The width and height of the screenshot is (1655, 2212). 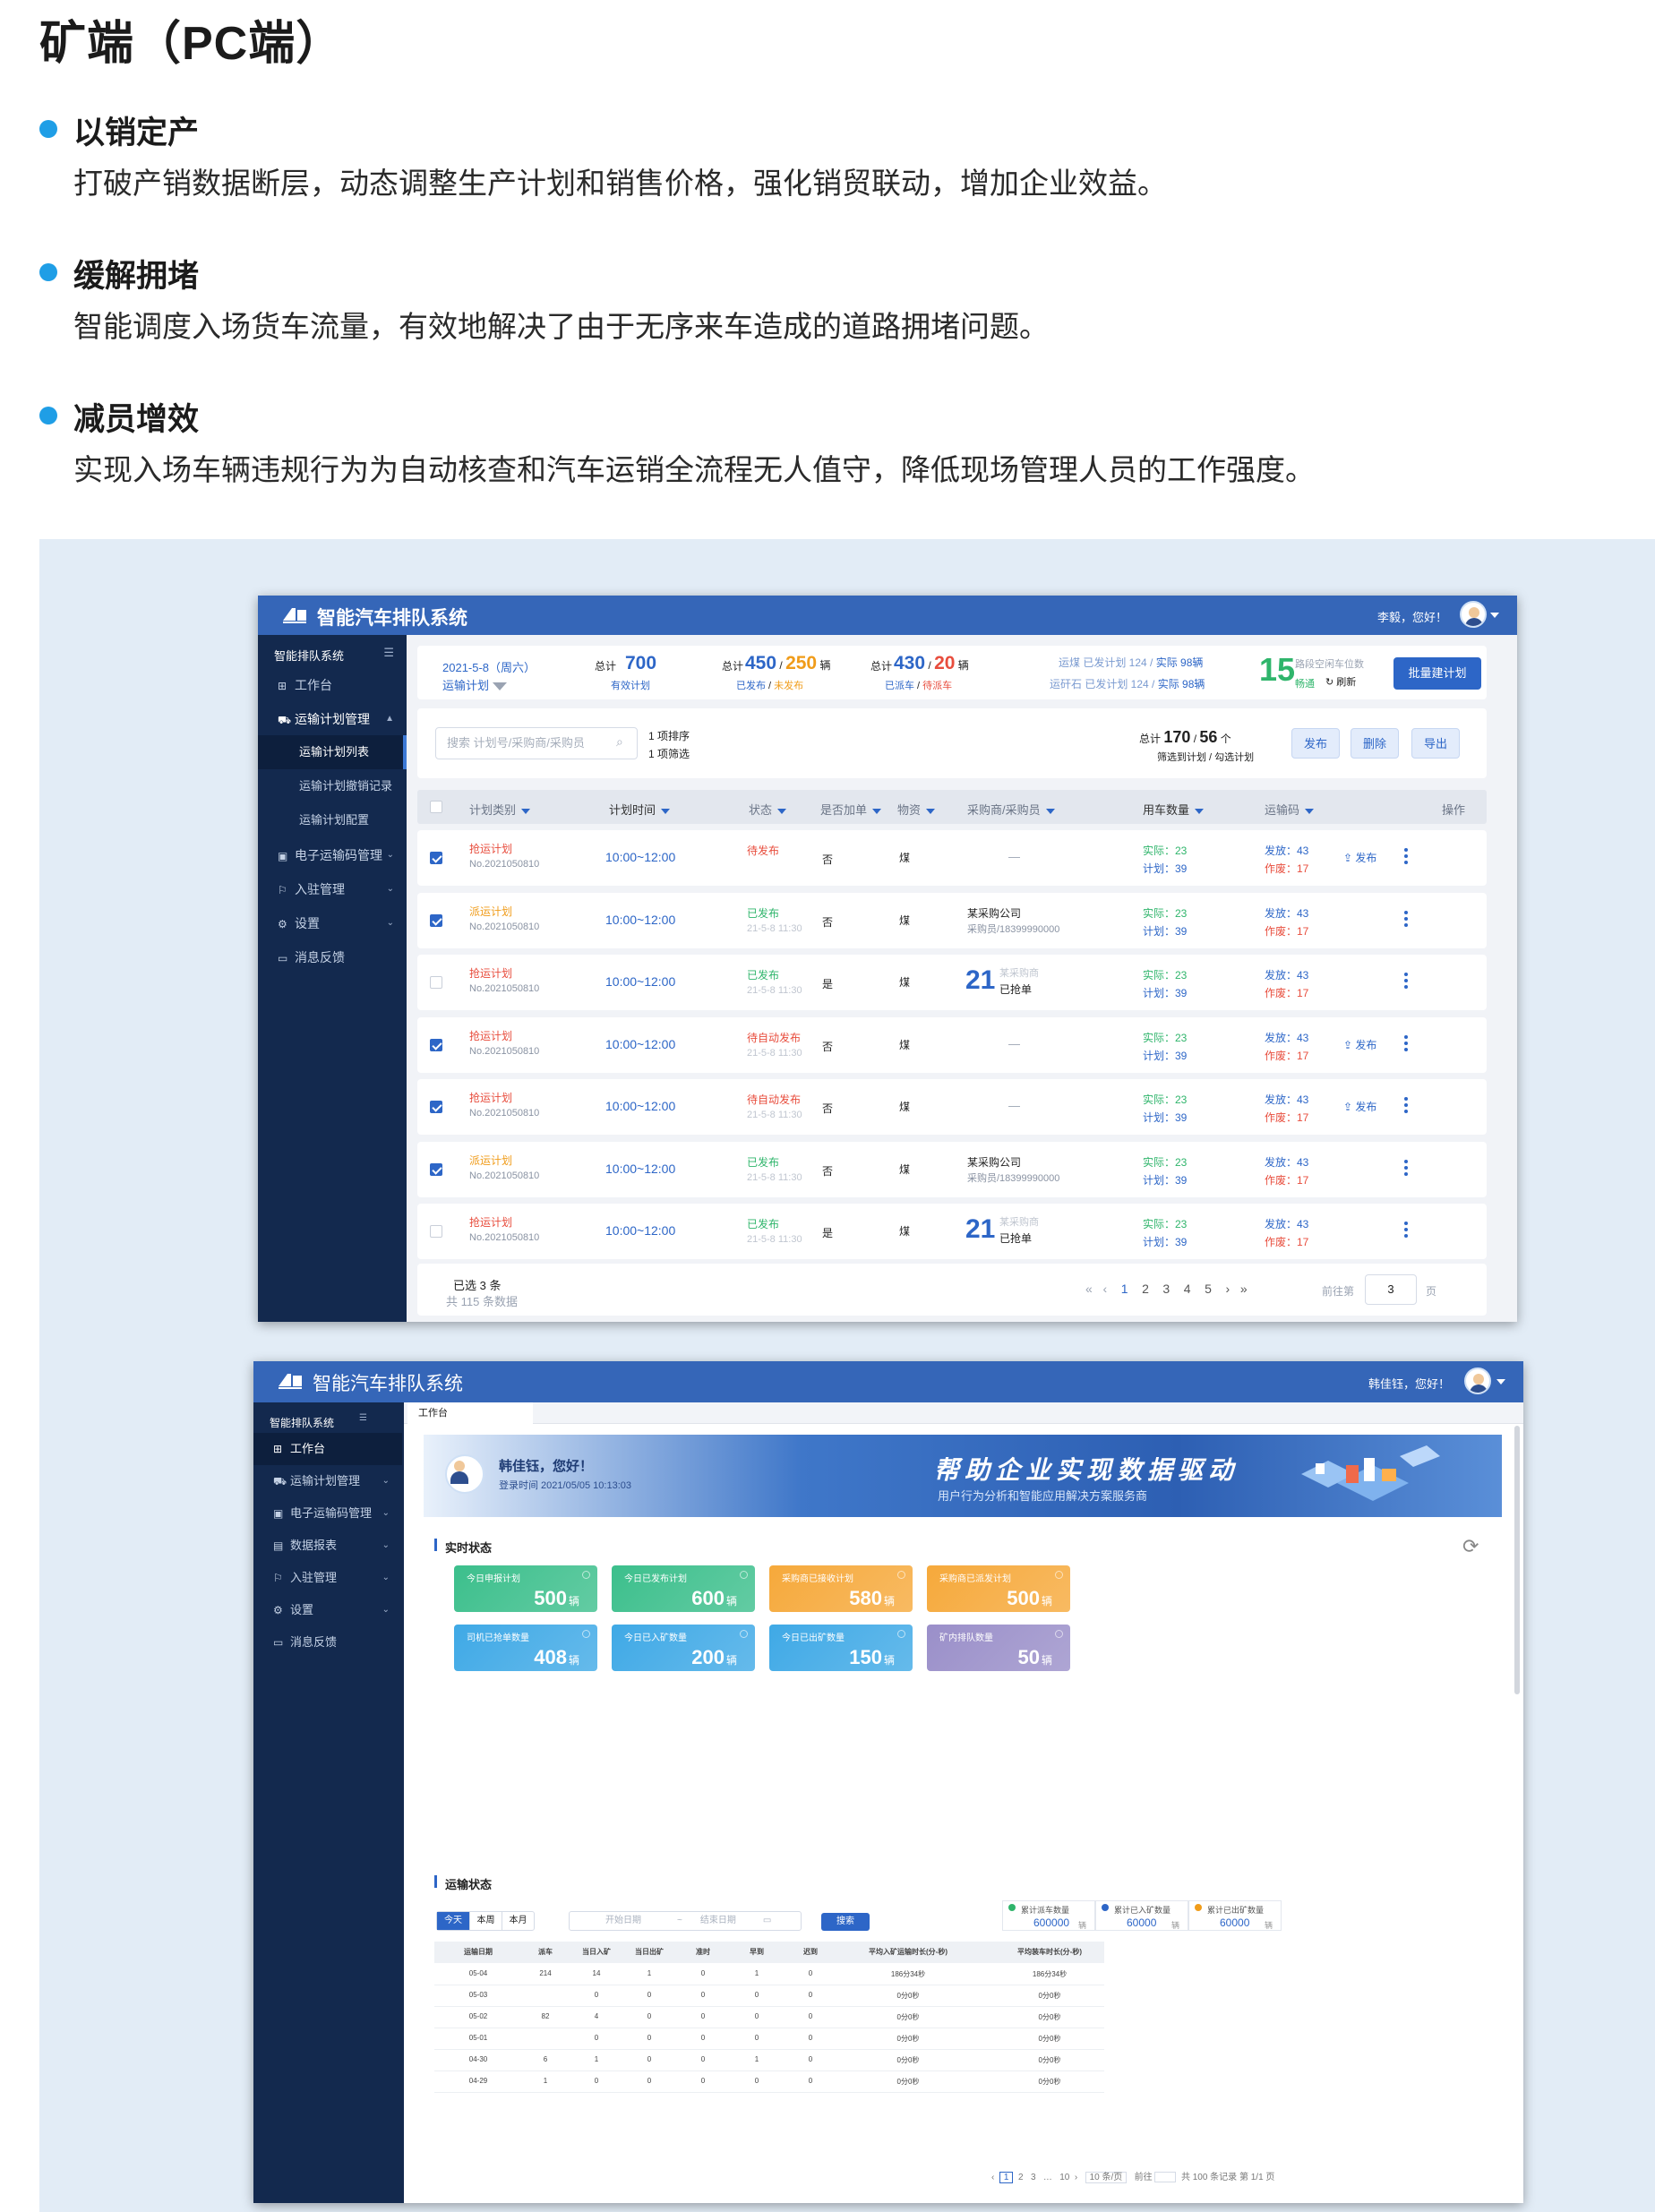 What do you see at coordinates (1174, 809) in the screenshot?
I see `col-vehicles: 用车数量` at bounding box center [1174, 809].